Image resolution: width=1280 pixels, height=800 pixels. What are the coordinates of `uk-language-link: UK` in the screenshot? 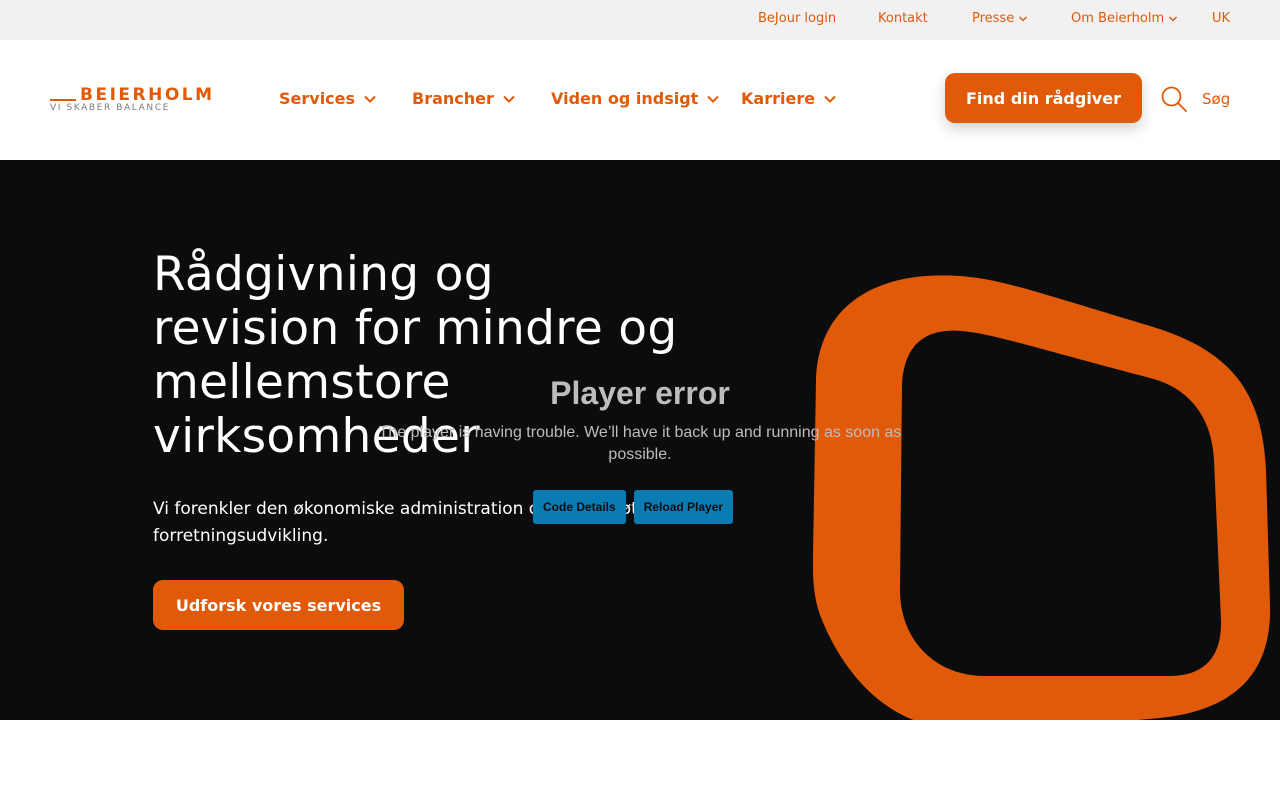 It's located at (1221, 18).